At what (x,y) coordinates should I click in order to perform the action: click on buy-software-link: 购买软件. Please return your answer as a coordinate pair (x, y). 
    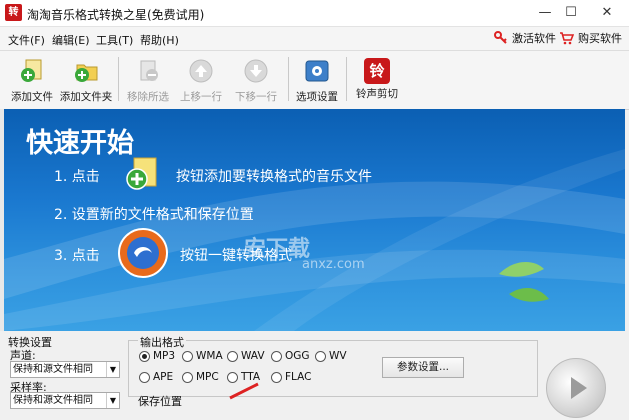
    Looking at the image, I should click on (590, 38).